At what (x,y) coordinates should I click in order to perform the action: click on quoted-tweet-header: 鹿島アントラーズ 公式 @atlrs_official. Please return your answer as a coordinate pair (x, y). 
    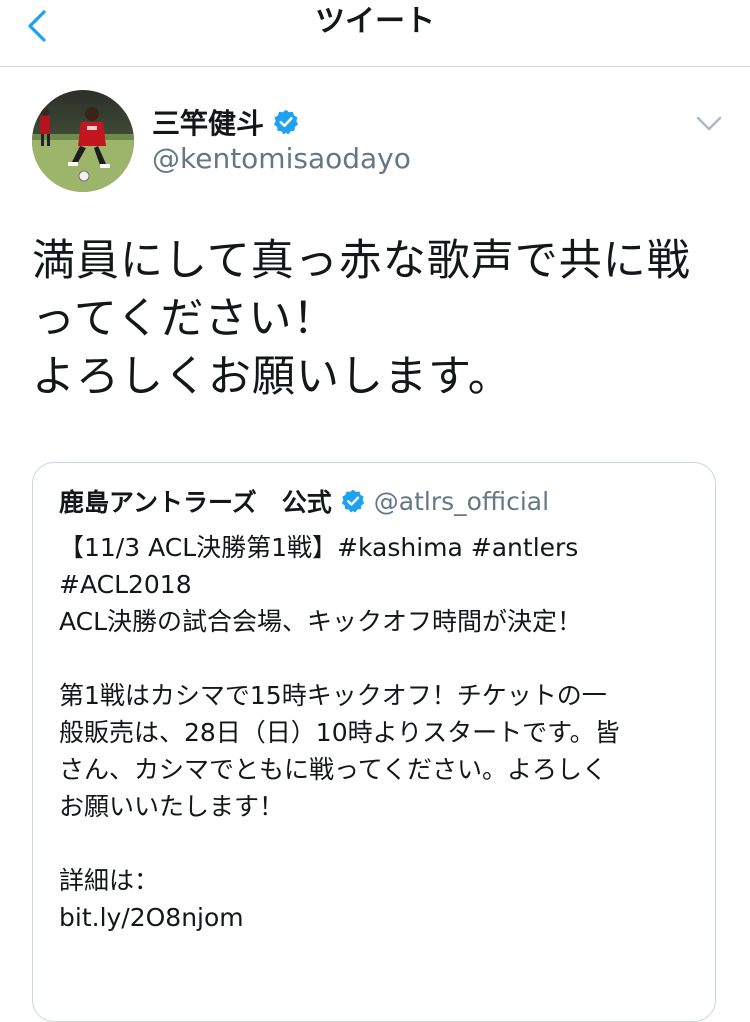
    Looking at the image, I should click on (304, 501).